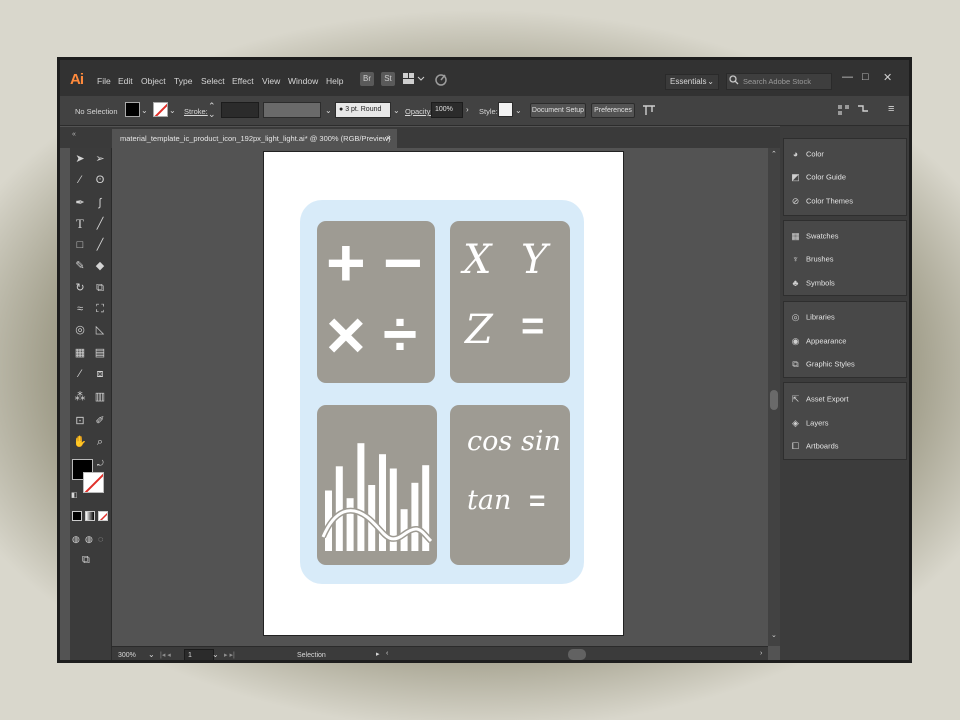  What do you see at coordinates (100, 288) in the screenshot?
I see `scale-tool-icon: ⧉` at bounding box center [100, 288].